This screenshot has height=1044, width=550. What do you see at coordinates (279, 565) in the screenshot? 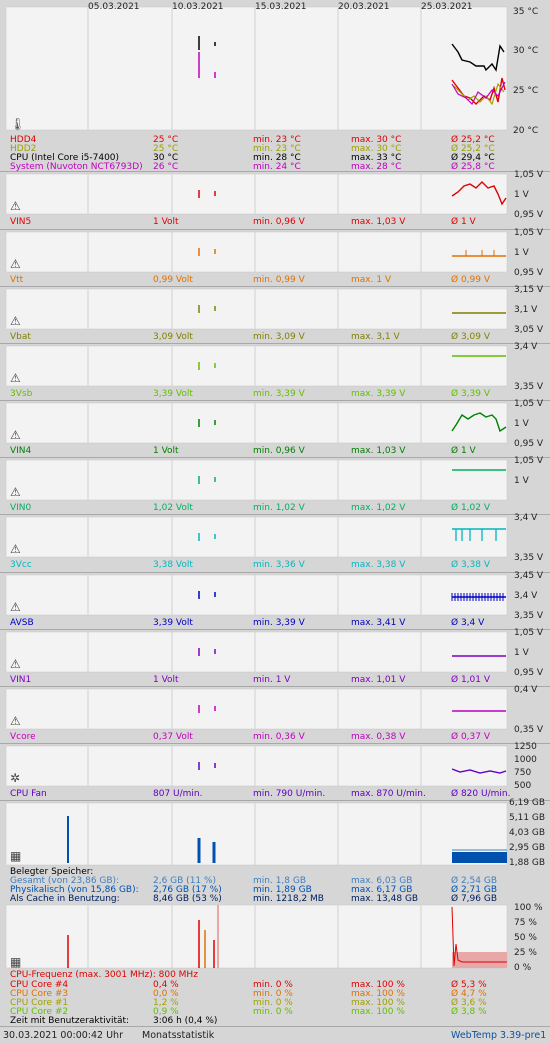
I see `sensor-min: min. 3,36 V` at bounding box center [279, 565].